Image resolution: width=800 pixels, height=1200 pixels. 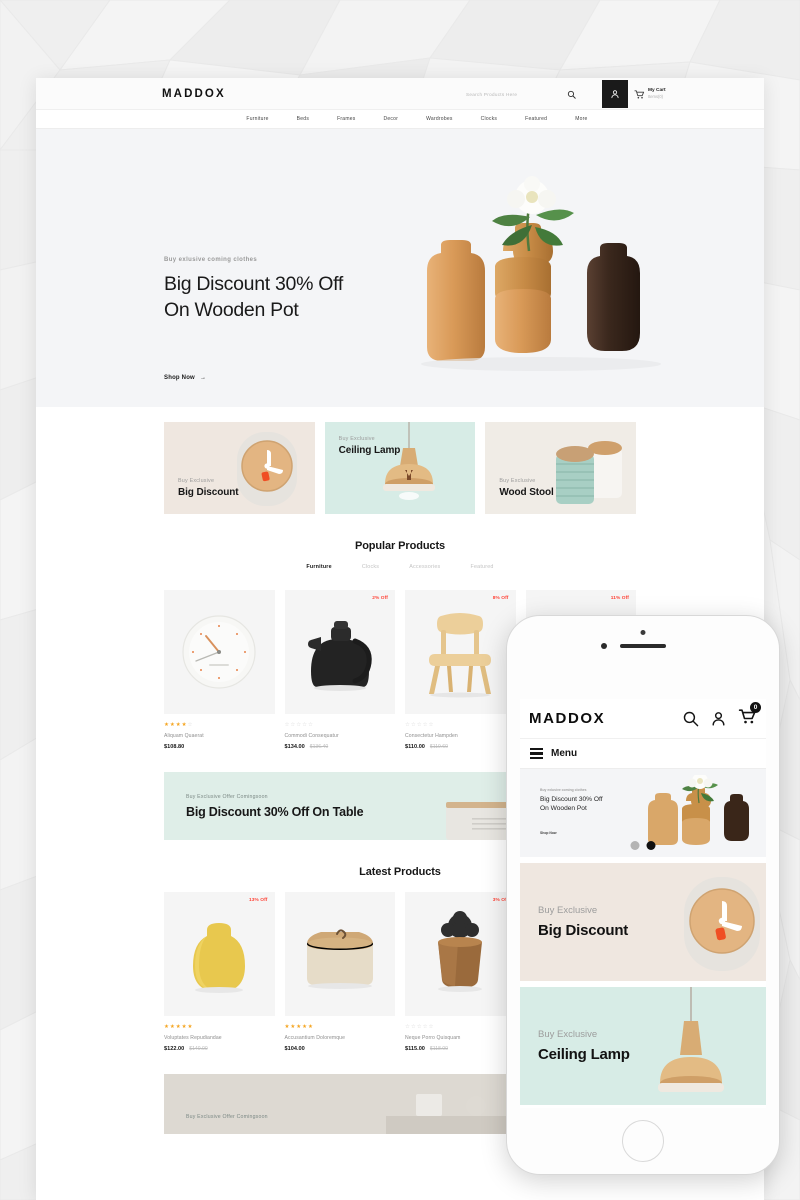 I want to click on hamburger-icon, so click(x=536, y=753).